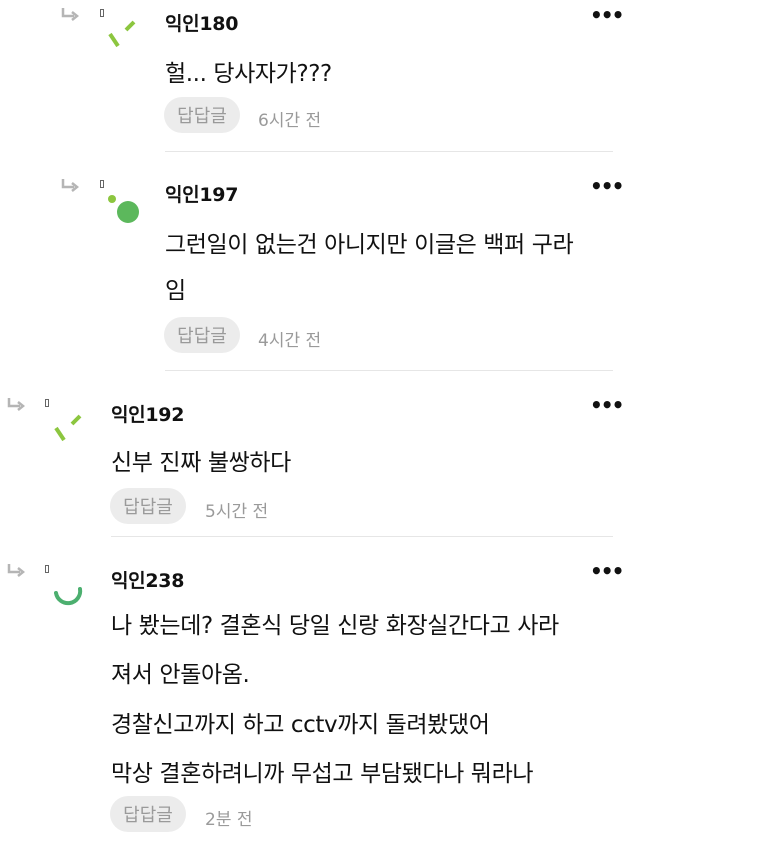  Describe the element at coordinates (180, 675) in the screenshot. I see `comment-text: 져서 안돌아옴.` at that location.